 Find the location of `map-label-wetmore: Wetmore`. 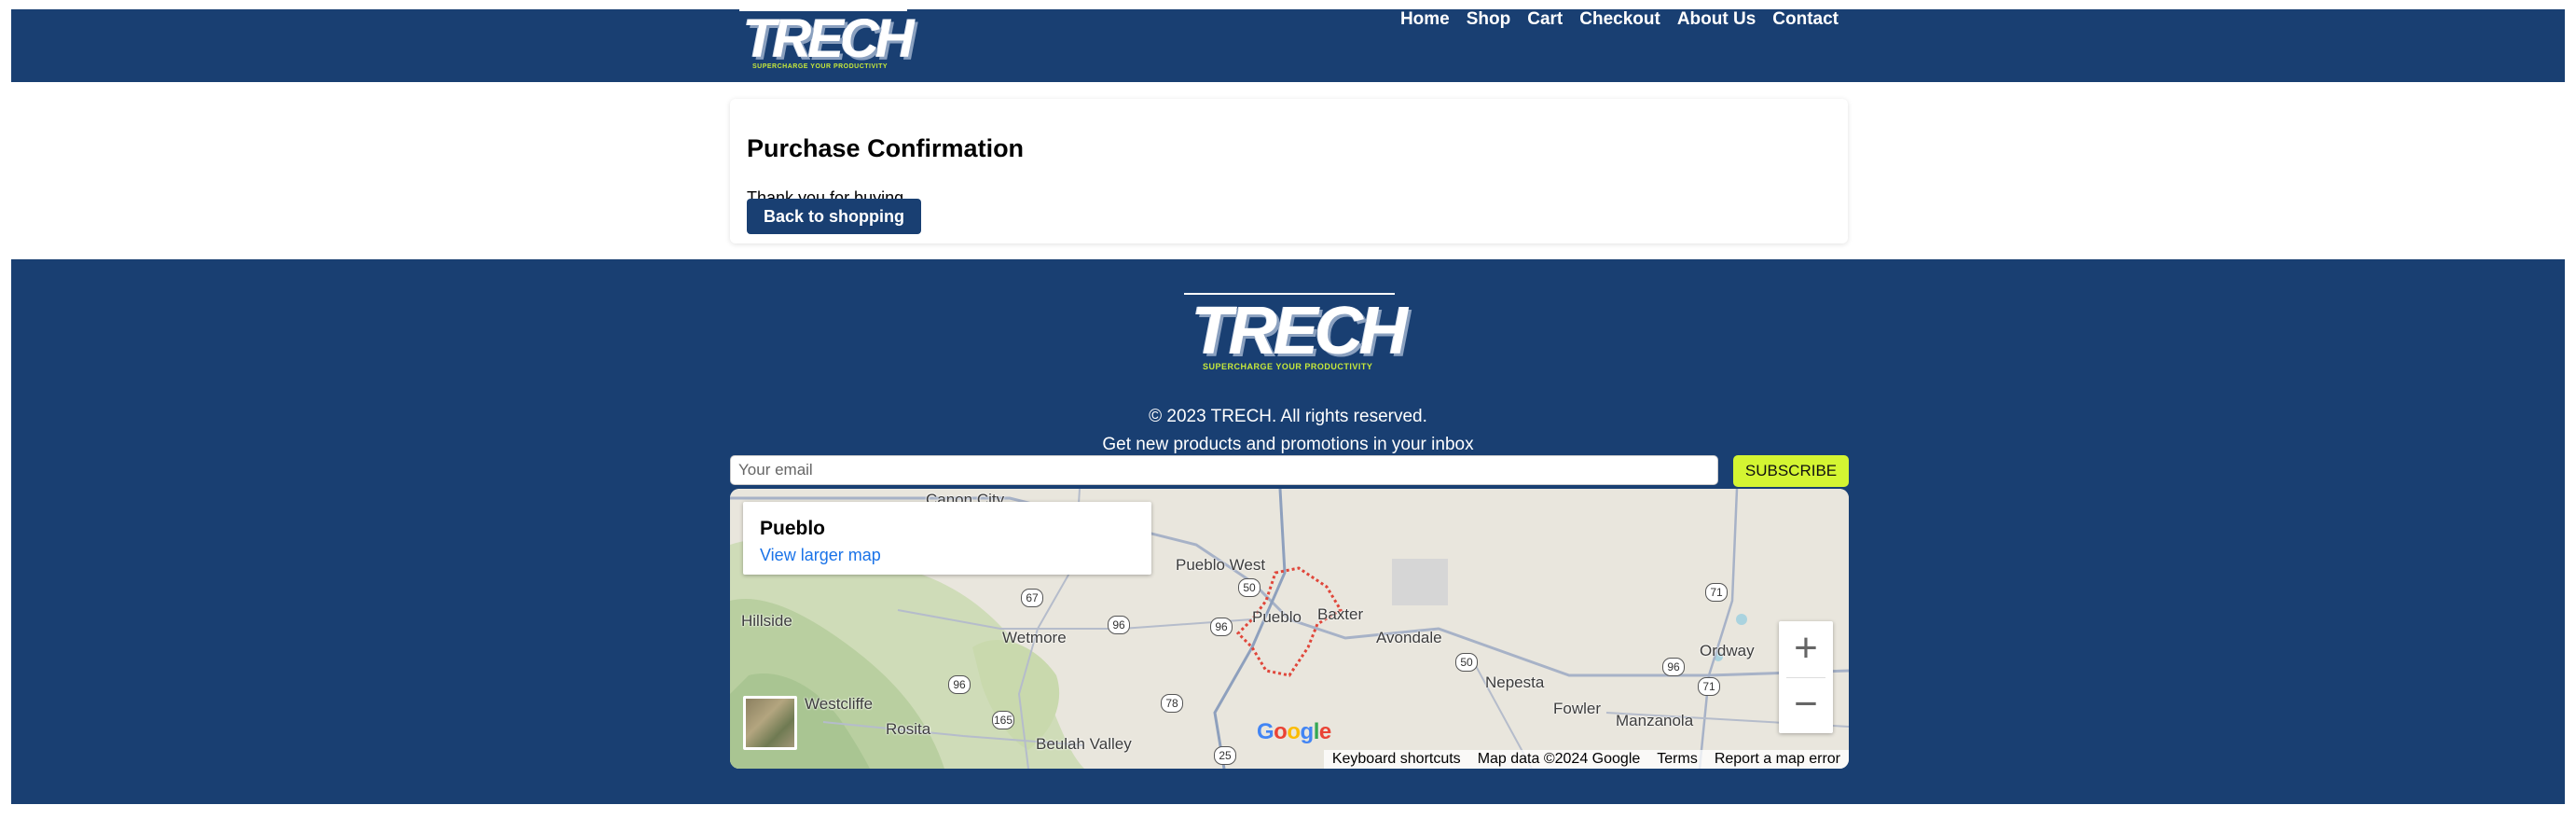

map-label-wetmore: Wetmore is located at coordinates (1034, 637).